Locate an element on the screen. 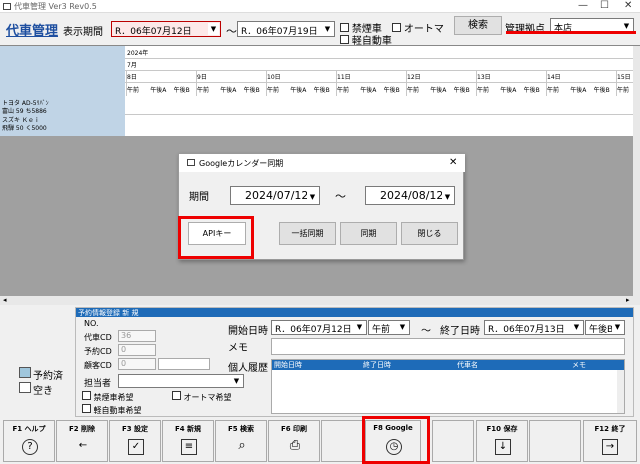  car-1-plate: 富山 59 ち5886 is located at coordinates (24, 111).